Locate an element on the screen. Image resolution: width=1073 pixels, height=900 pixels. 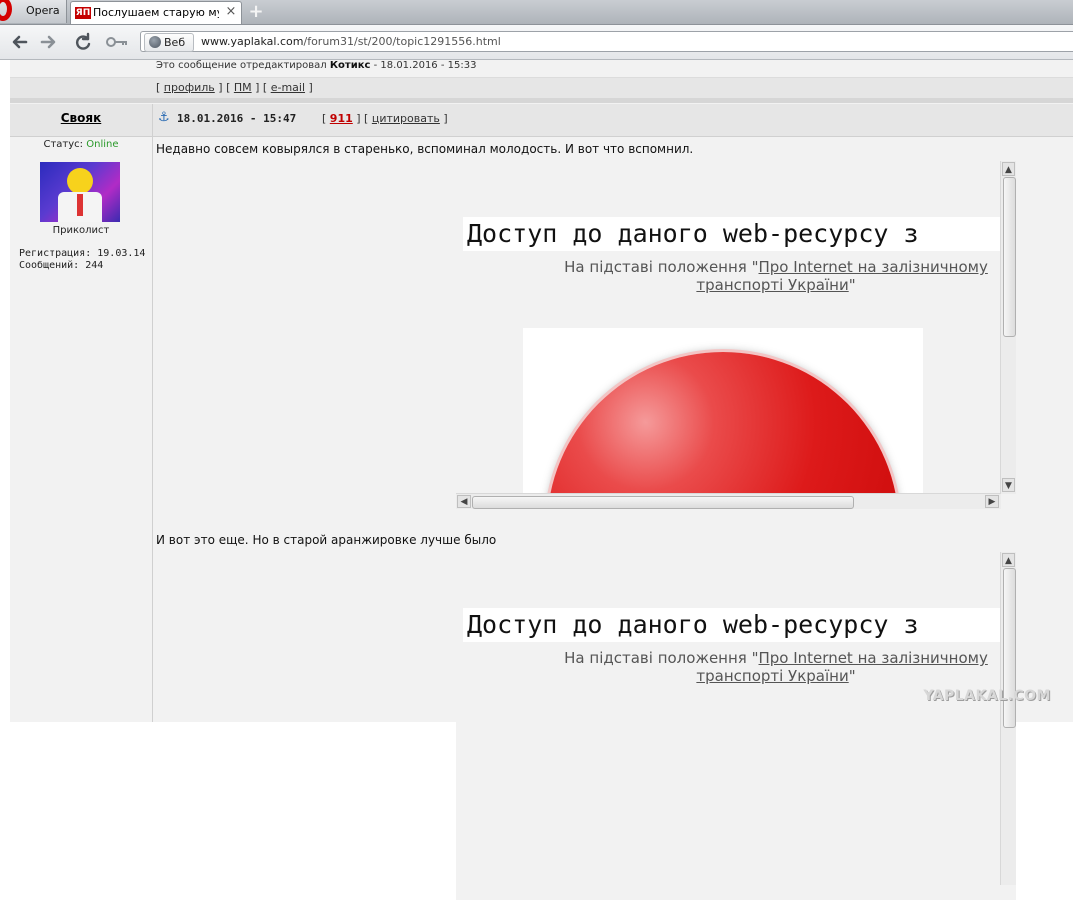
post-actions: [ 911 ] [ цитировать ] is located at coordinates (385, 118).